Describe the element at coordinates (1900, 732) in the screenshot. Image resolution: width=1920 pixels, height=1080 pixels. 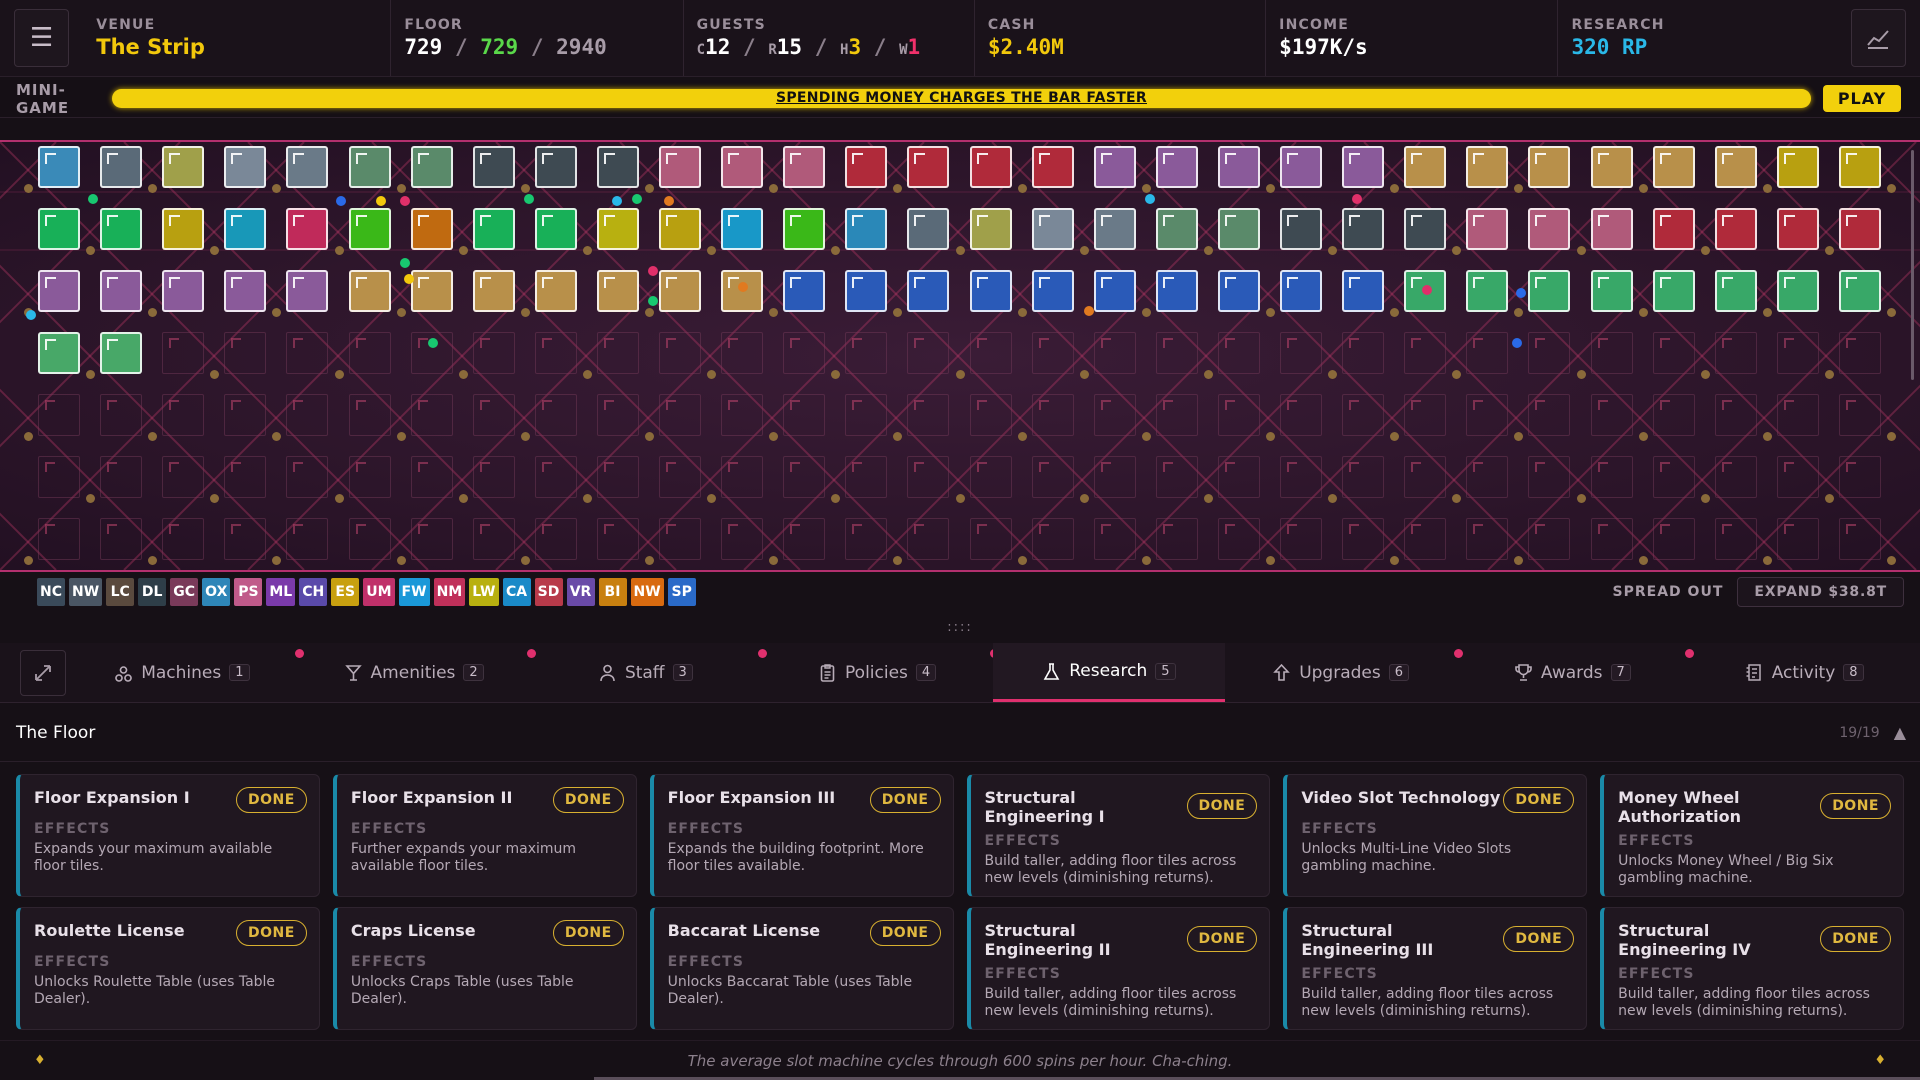
I see `collapse-up-icon: ▲` at that location.